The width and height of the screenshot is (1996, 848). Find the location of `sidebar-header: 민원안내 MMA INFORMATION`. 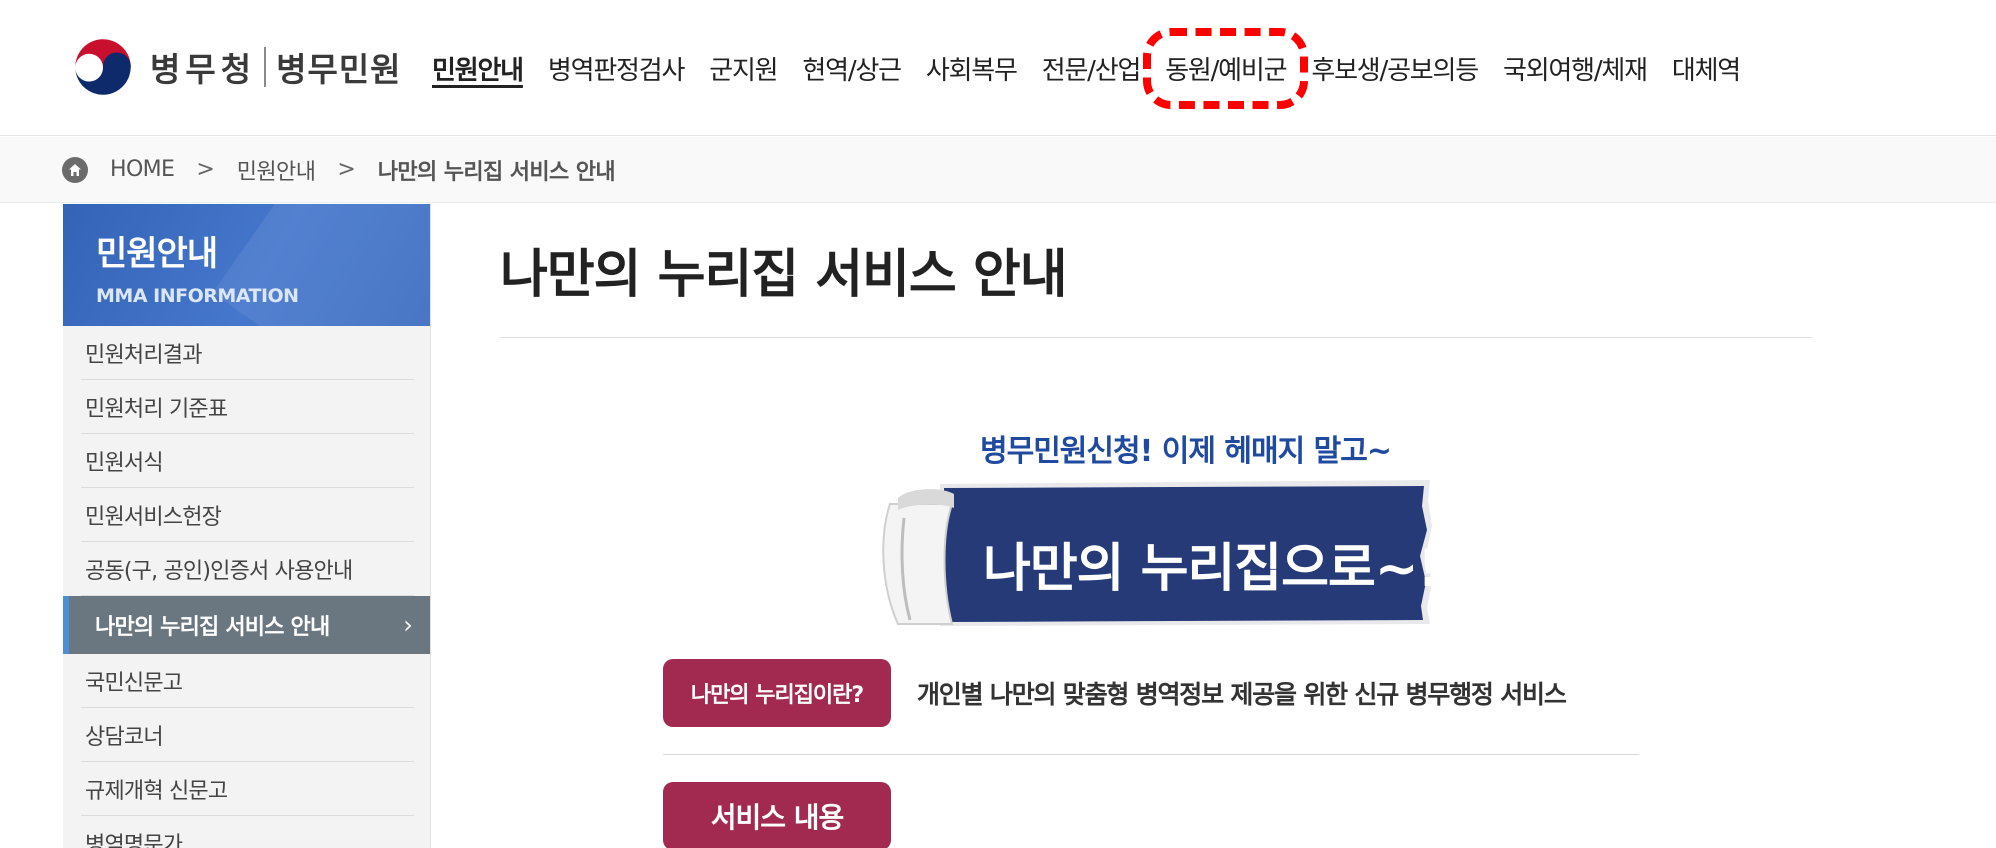

sidebar-header: 민원안내 MMA INFORMATION is located at coordinates (246, 265).